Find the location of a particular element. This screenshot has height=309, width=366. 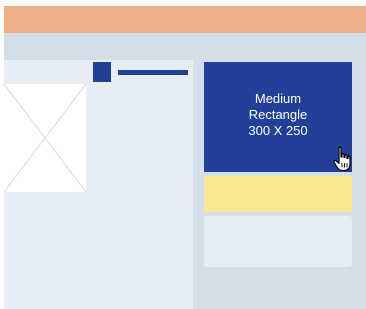

content-box is located at coordinates (278, 241).